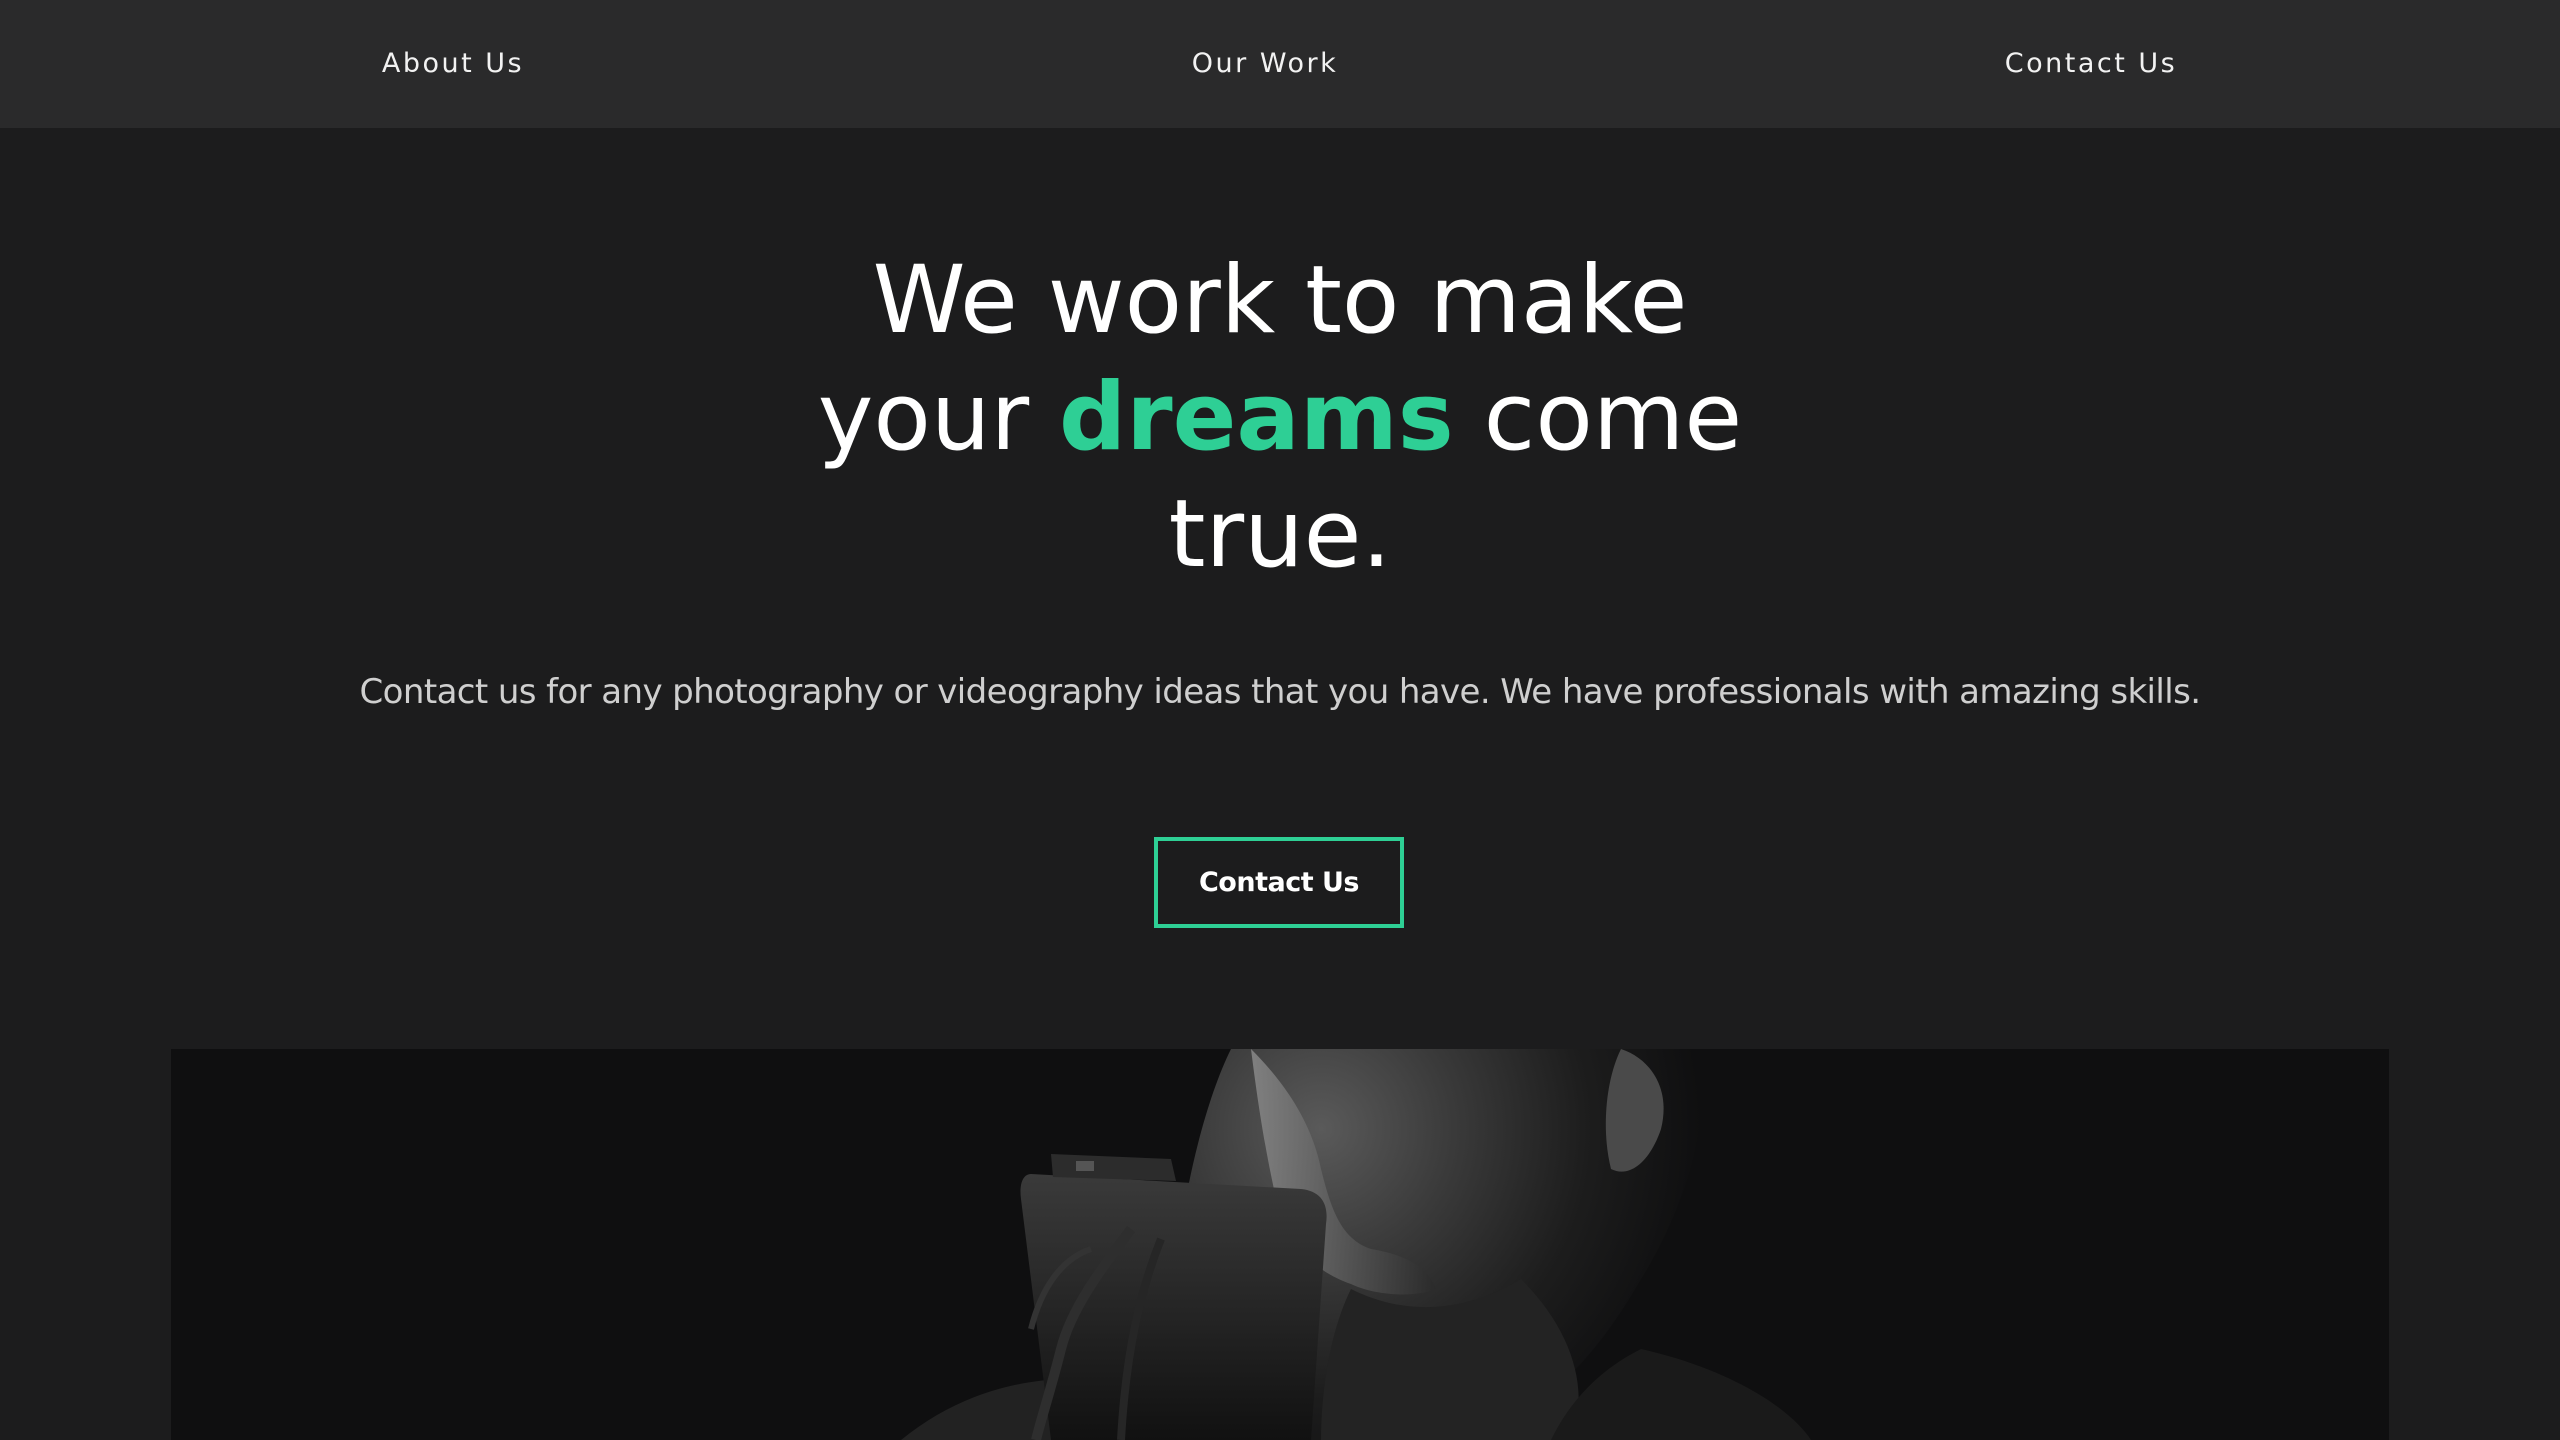 The image size is (2560, 1440). I want to click on hero-headline: We work to make your dreams come true., so click(1280, 417).